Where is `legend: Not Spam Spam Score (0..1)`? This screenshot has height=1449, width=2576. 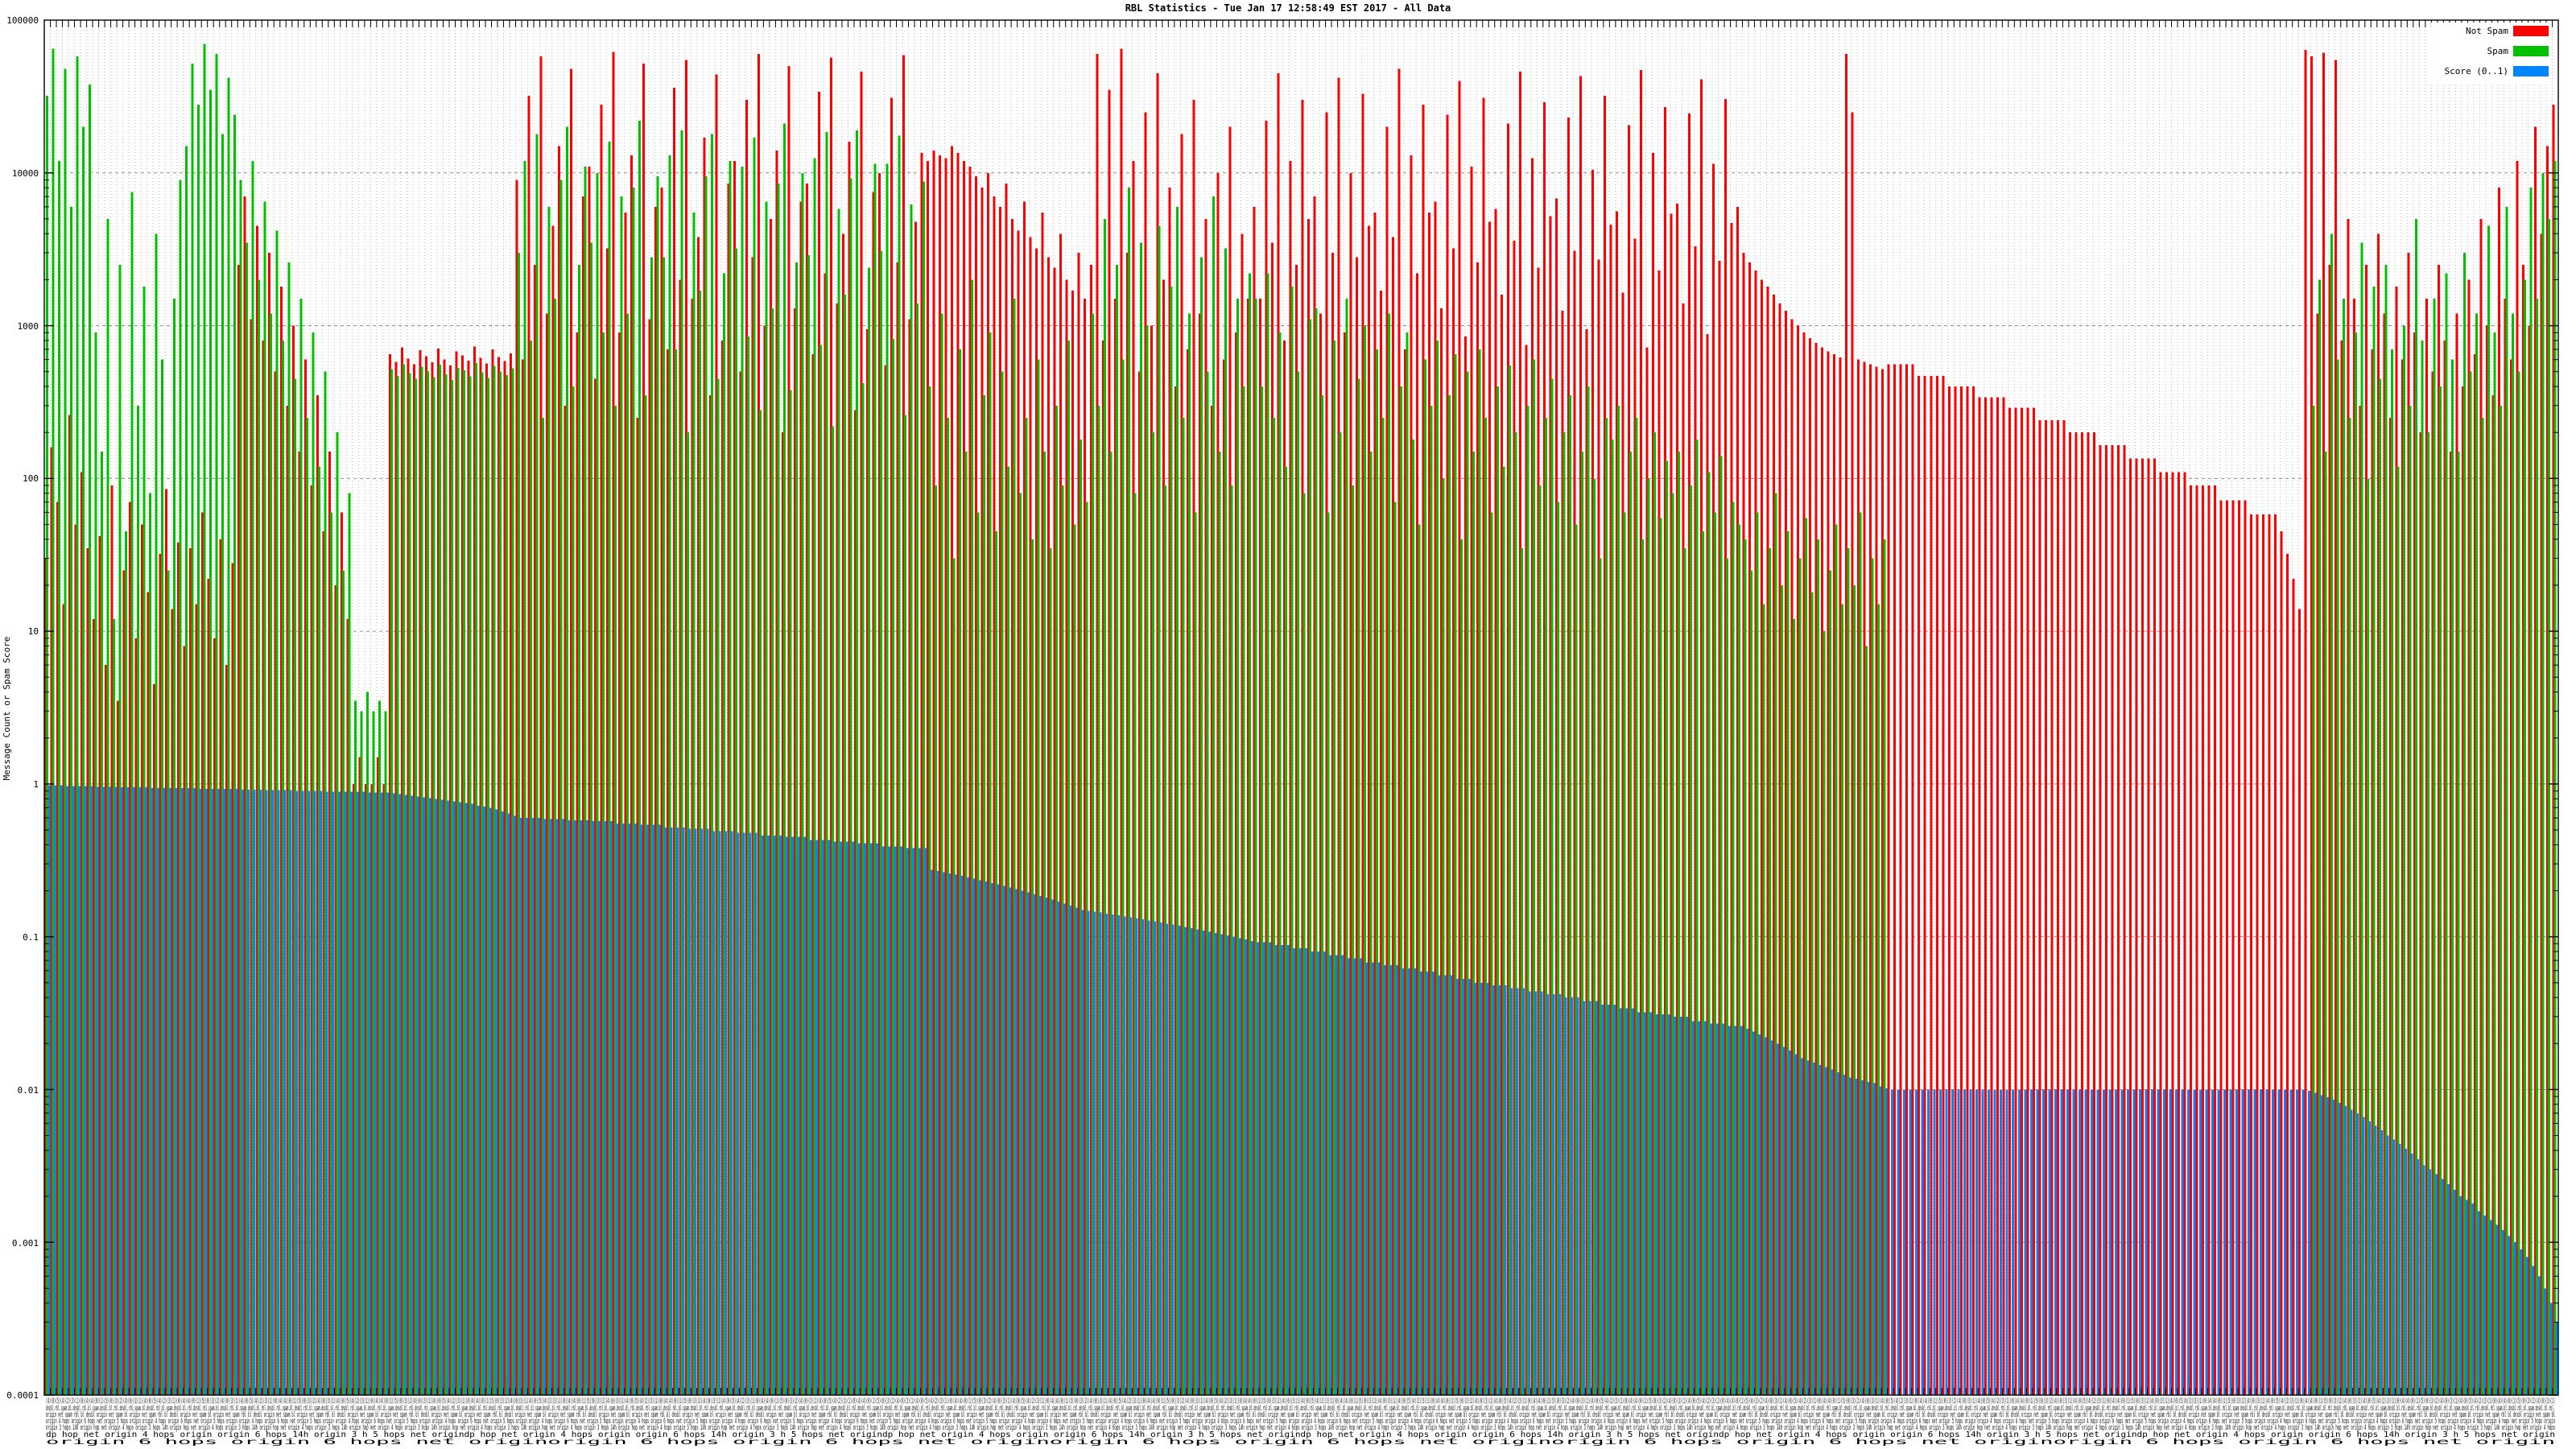 legend: Not Spam Spam Score (0..1) is located at coordinates (2491, 53).